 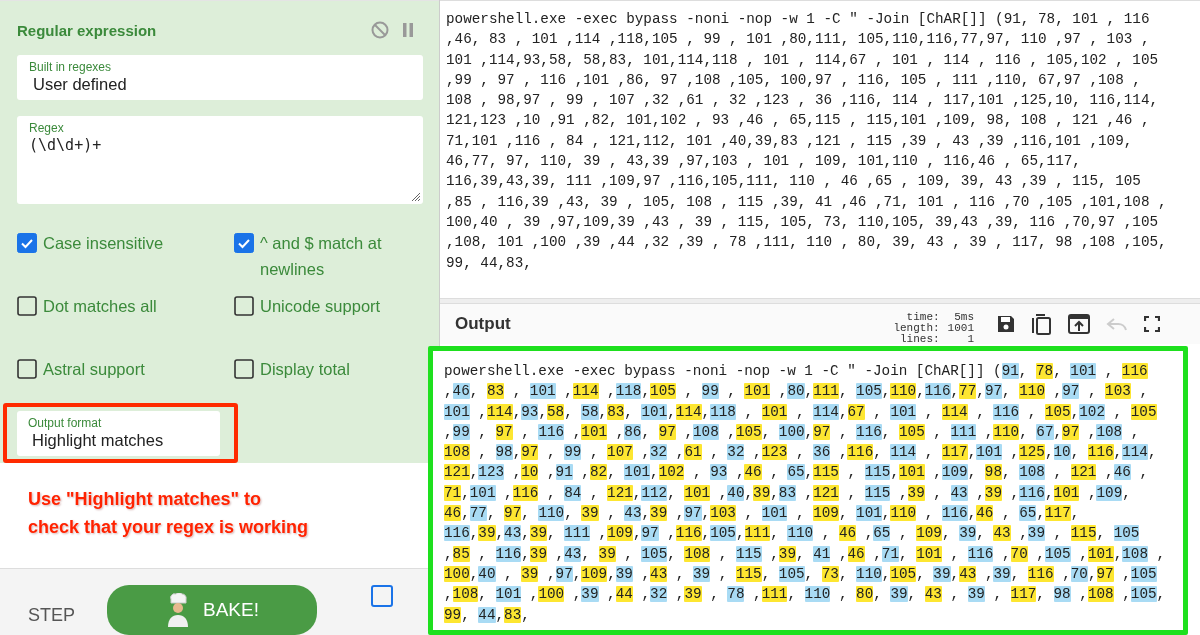 I want to click on output-format-select: Output format Highlight matches, so click(x=118, y=433).